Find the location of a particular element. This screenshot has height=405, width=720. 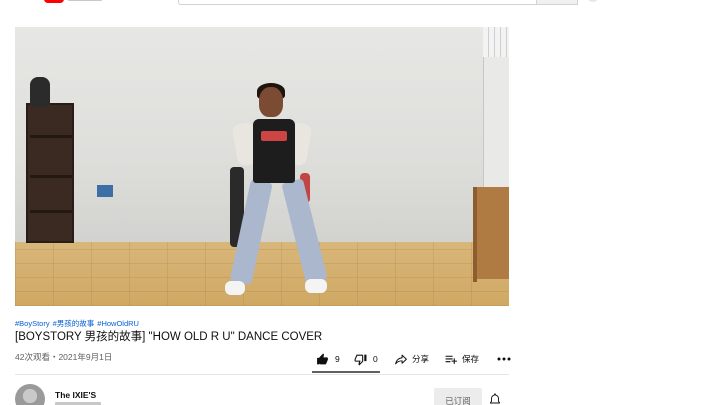

share-label: 分享 is located at coordinates (421, 359).